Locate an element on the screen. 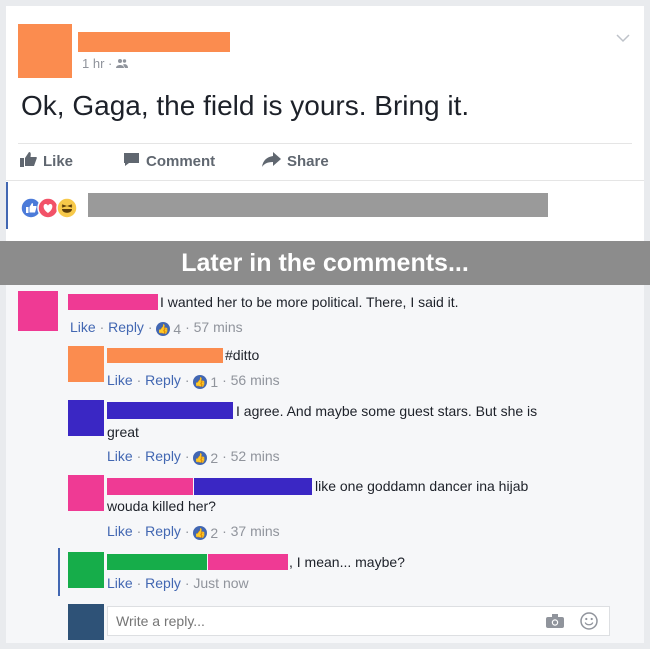  author-avatar is located at coordinates (45, 51).